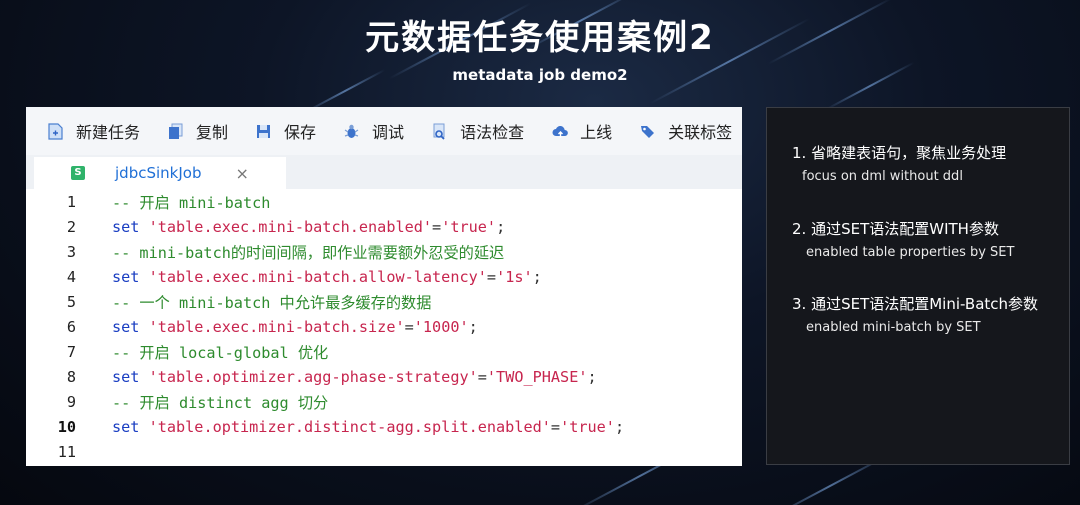 The image size is (1080, 505). Describe the element at coordinates (71, 301) in the screenshot. I see `line-number: 5` at that location.